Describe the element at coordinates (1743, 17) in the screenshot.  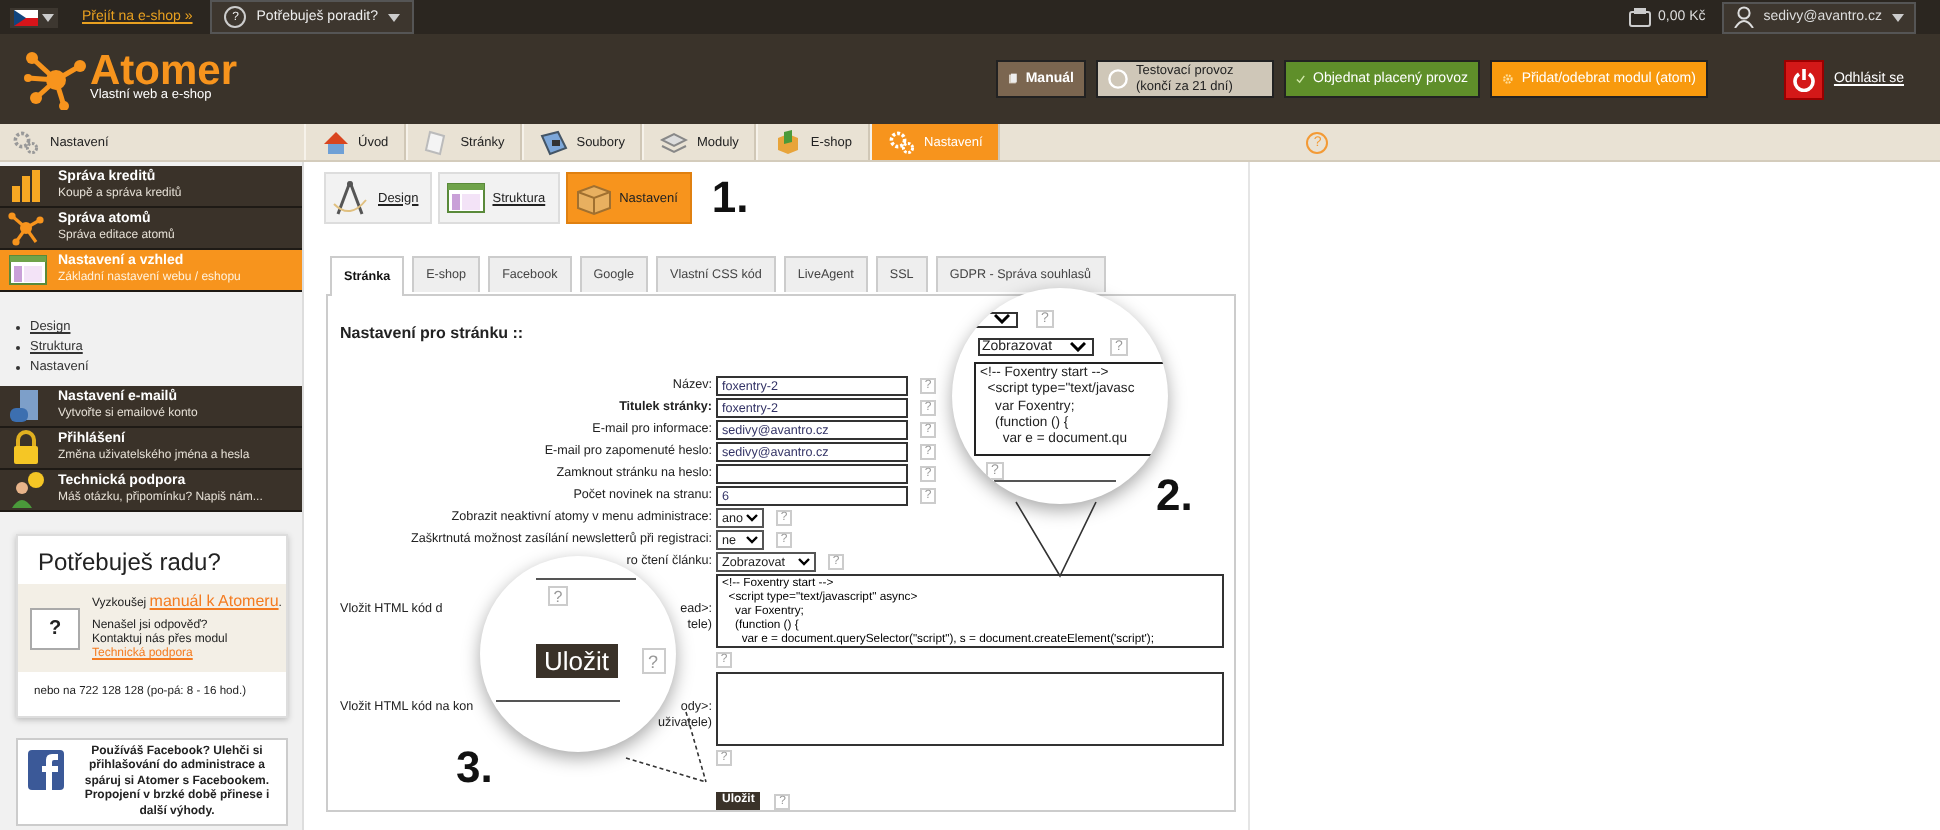
I see `user-icon` at that location.